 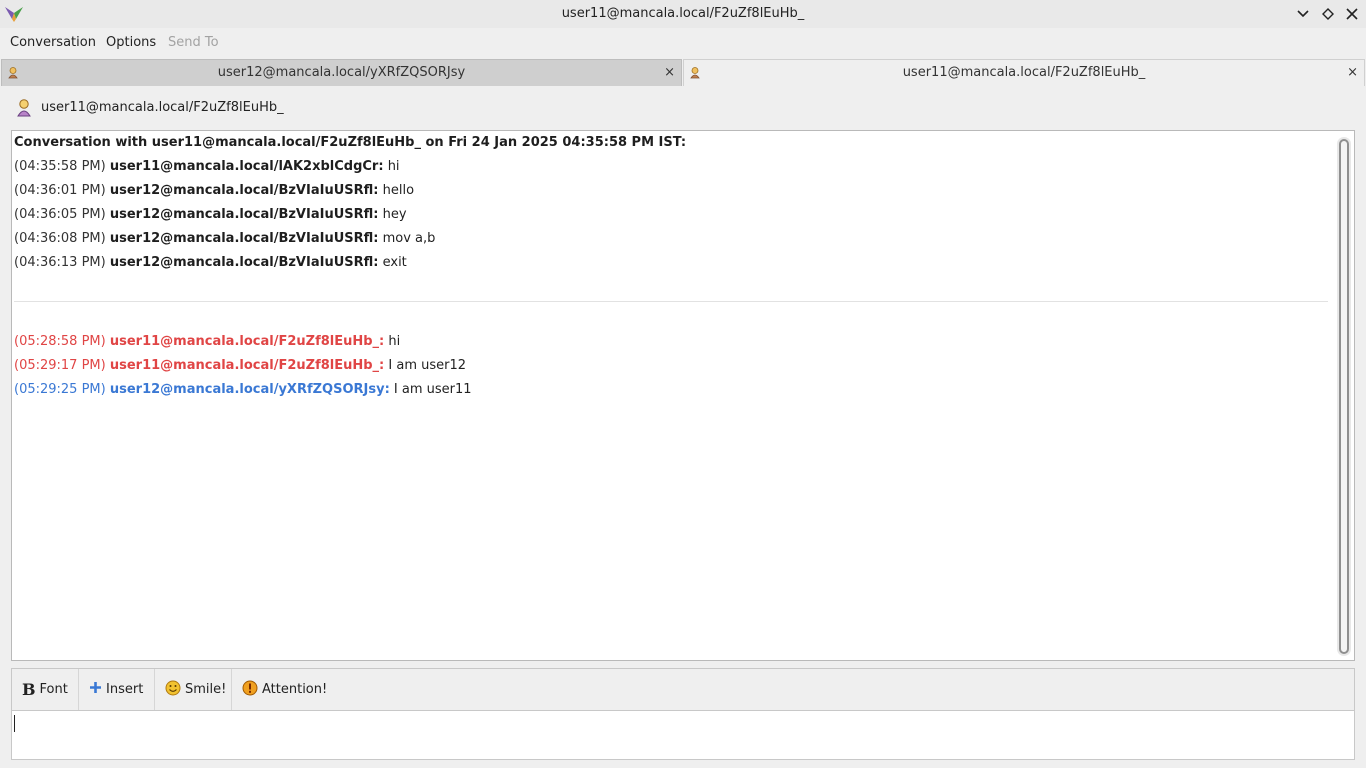 I want to click on message-time: (04:36:05 PM), so click(x=60, y=214).